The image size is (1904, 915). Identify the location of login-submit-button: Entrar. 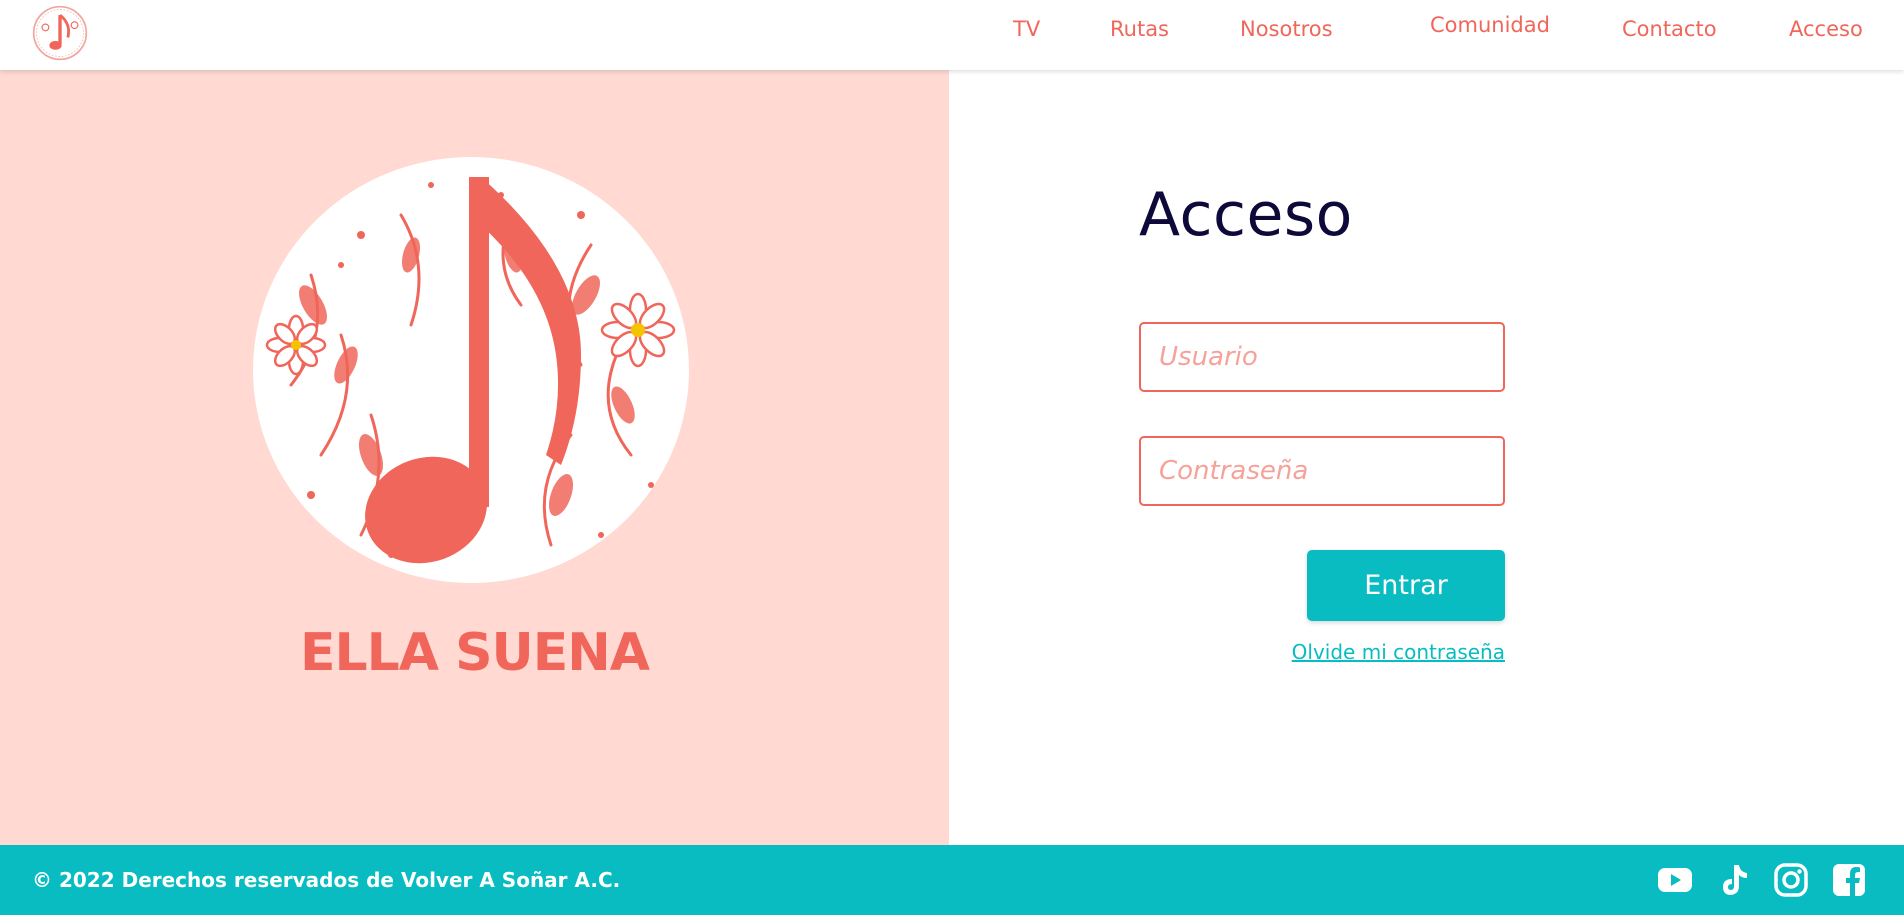
(1406, 585).